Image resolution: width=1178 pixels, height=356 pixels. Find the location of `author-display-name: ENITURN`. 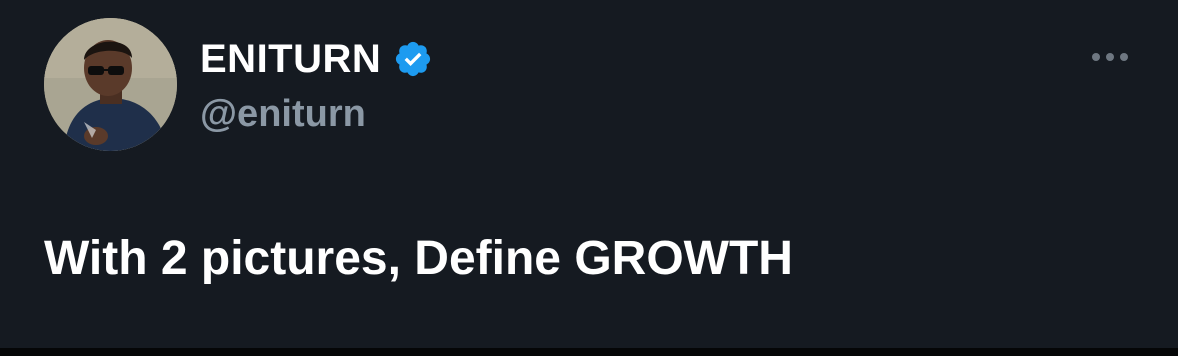

author-display-name: ENITURN is located at coordinates (290, 59).